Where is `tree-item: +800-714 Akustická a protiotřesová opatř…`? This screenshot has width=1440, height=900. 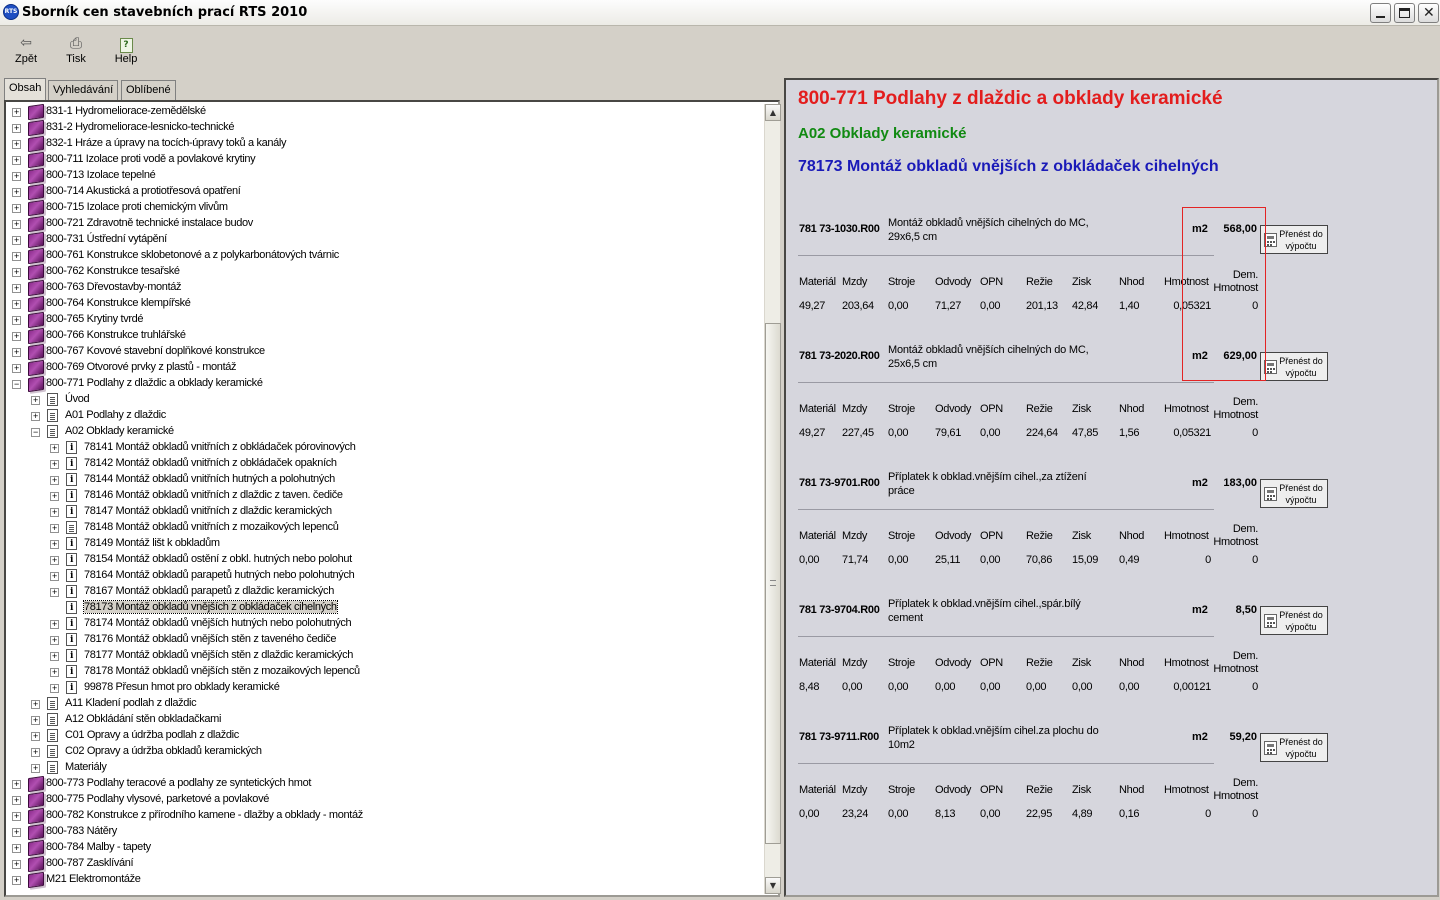 tree-item: +800-714 Akustická a protiotřesová opatř… is located at coordinates (383, 192).